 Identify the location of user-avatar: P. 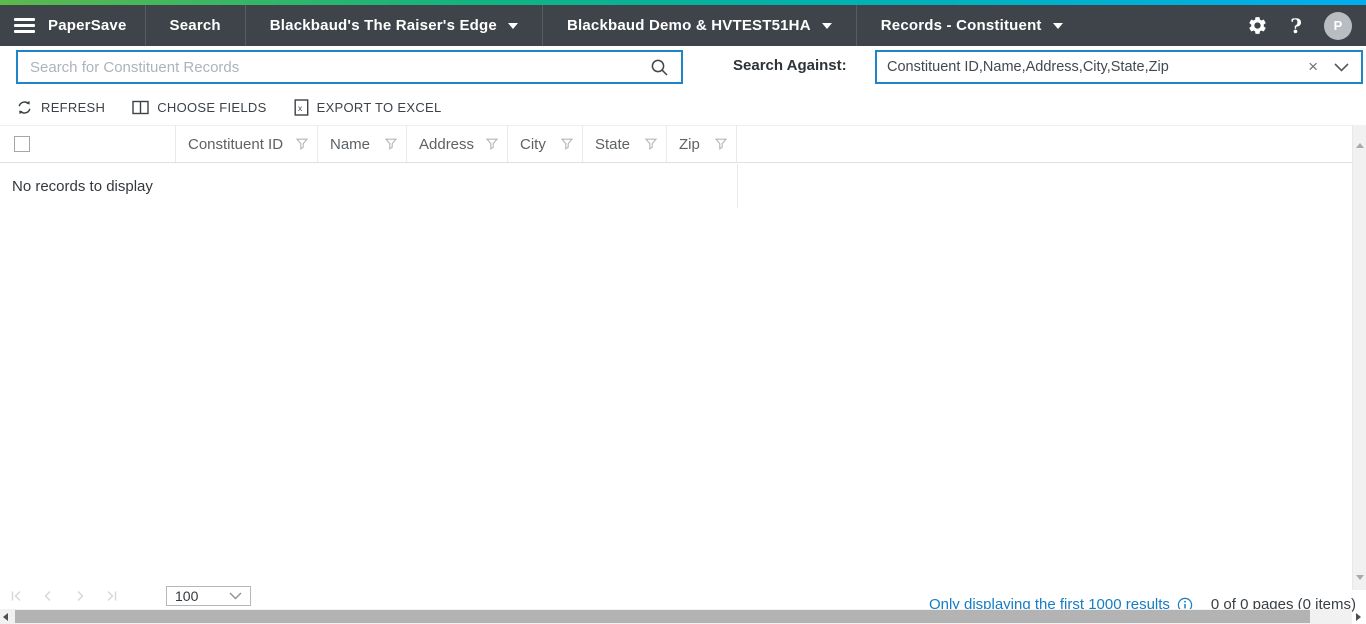
(1338, 25).